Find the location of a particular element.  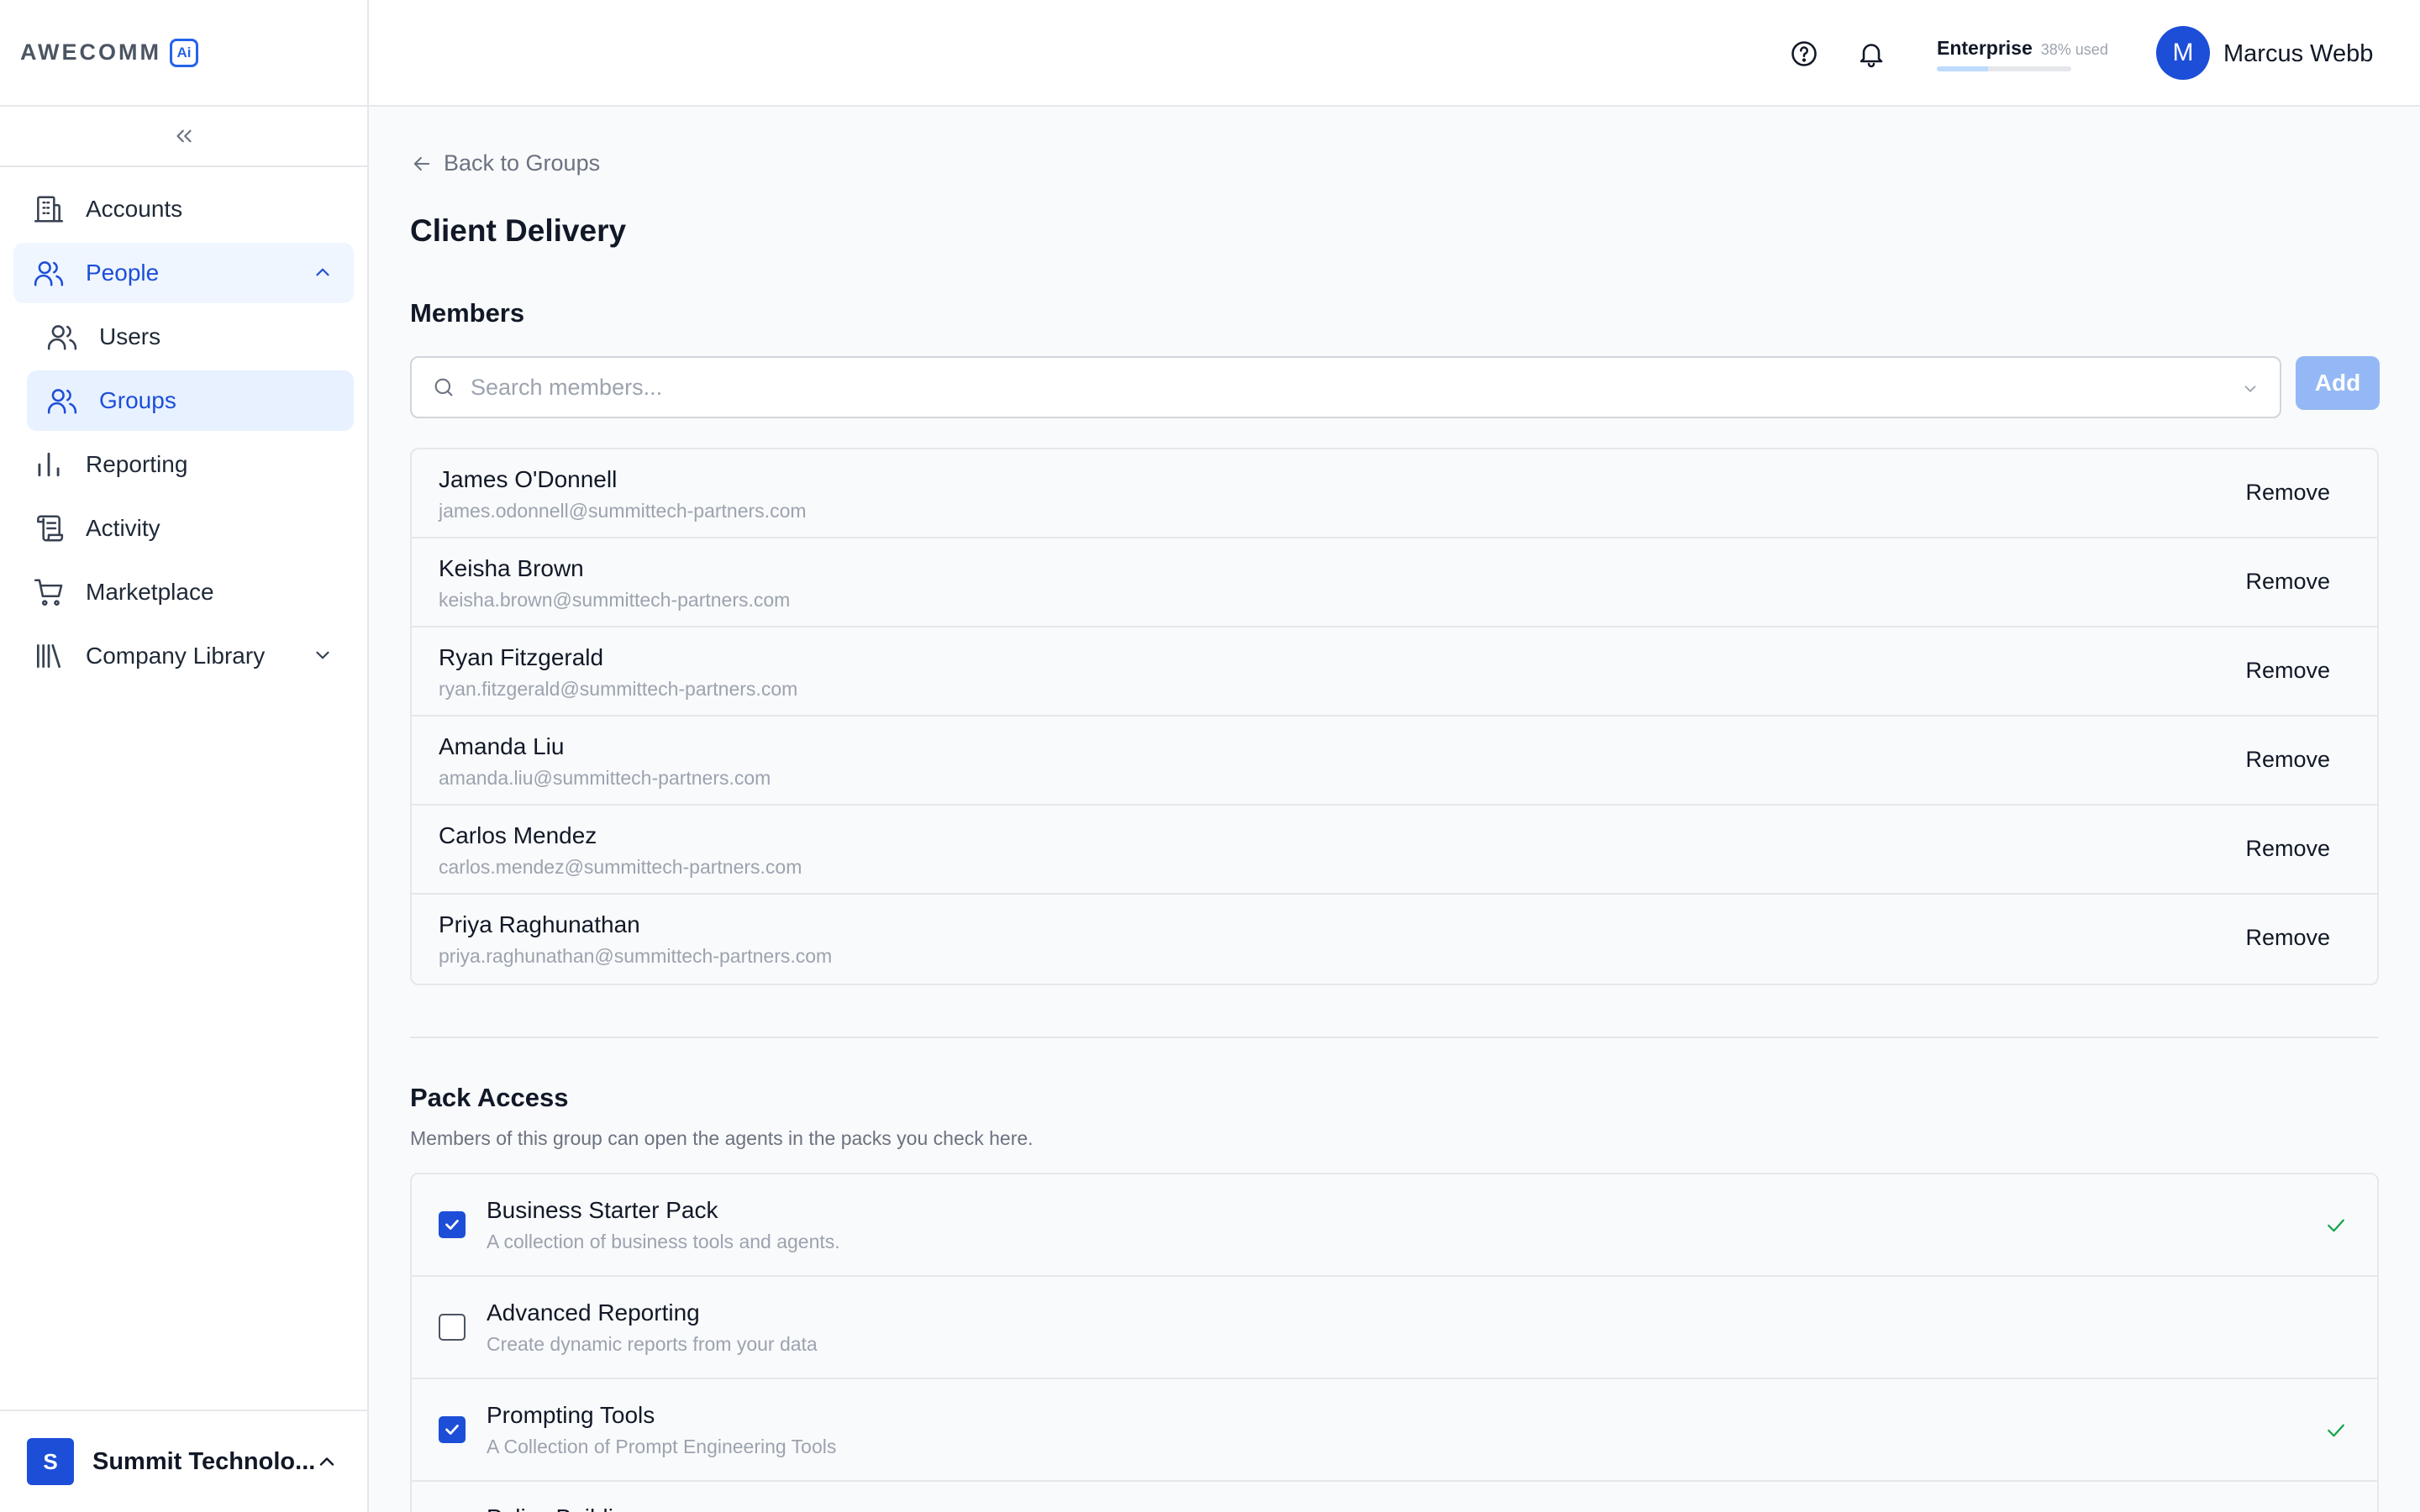

member-name: Keisha Brown is located at coordinates (511, 568).